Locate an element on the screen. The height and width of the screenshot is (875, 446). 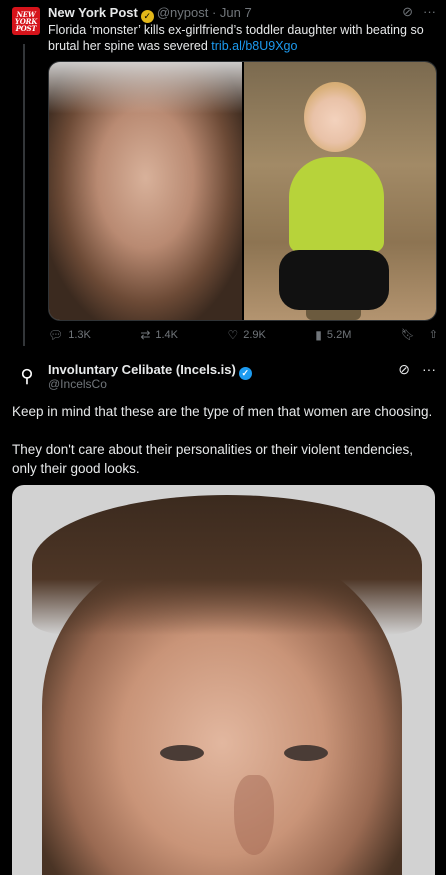
left-eye is located at coordinates (182, 753).